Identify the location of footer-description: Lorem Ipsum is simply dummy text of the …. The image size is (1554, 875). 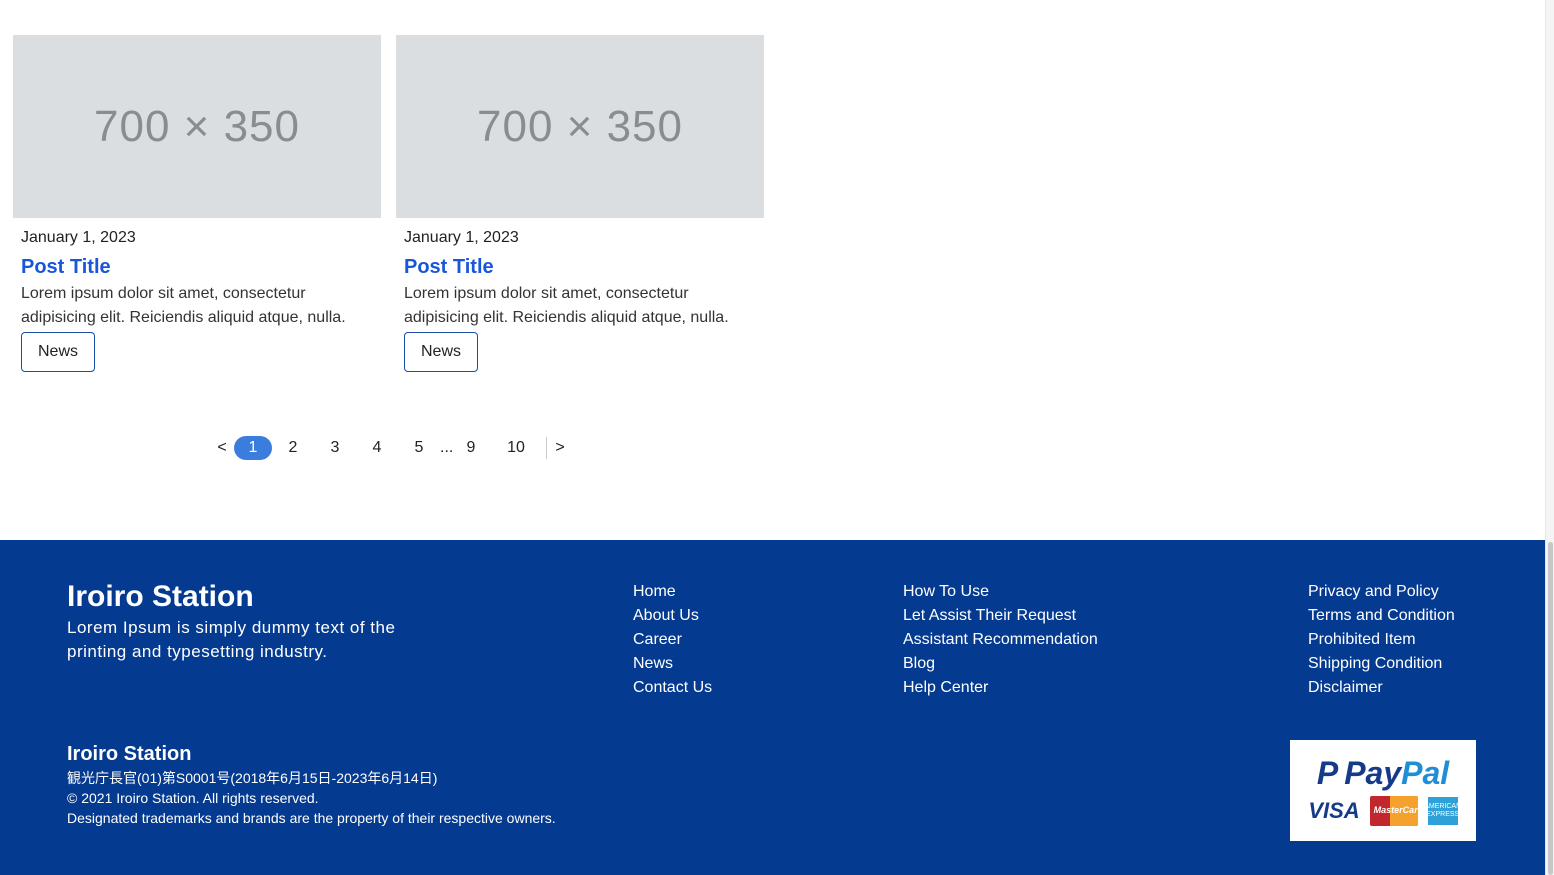
(231, 639).